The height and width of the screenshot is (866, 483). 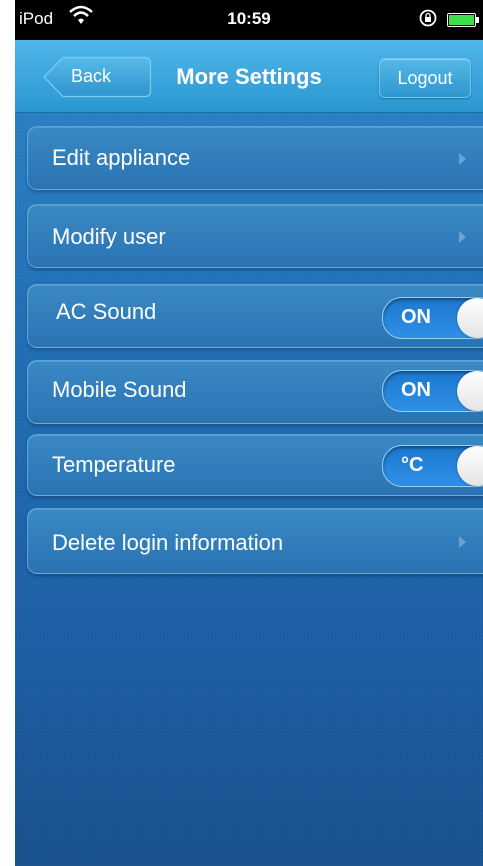 What do you see at coordinates (432, 466) in the screenshot?
I see `temperature-unit-toggle: °C` at bounding box center [432, 466].